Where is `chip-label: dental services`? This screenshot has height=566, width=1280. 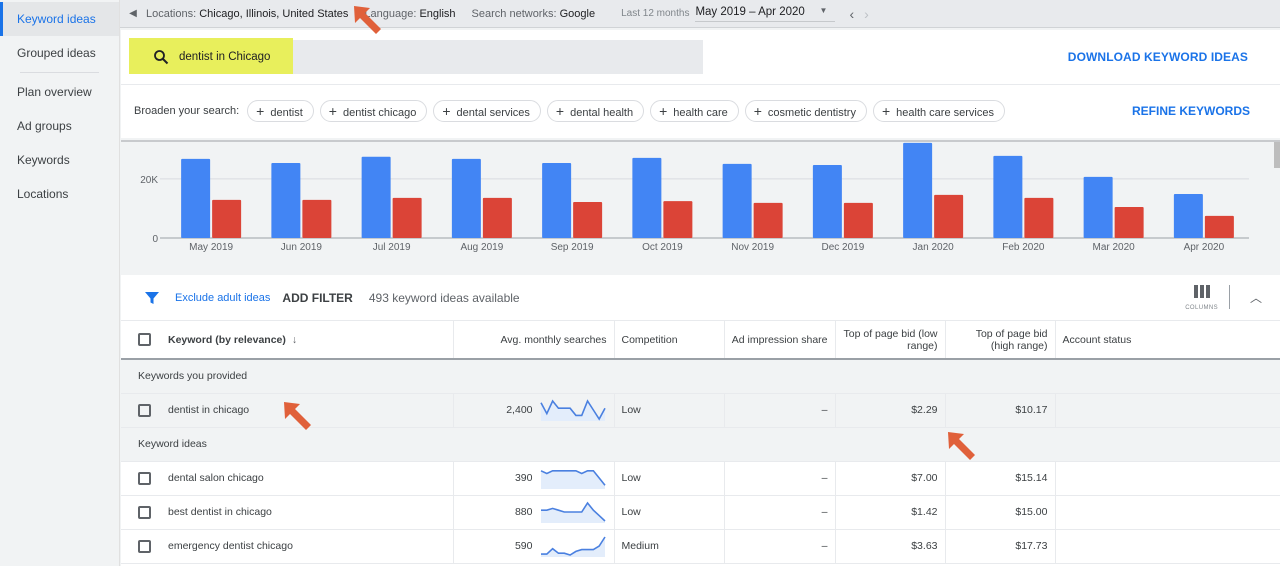 chip-label: dental services is located at coordinates (493, 113).